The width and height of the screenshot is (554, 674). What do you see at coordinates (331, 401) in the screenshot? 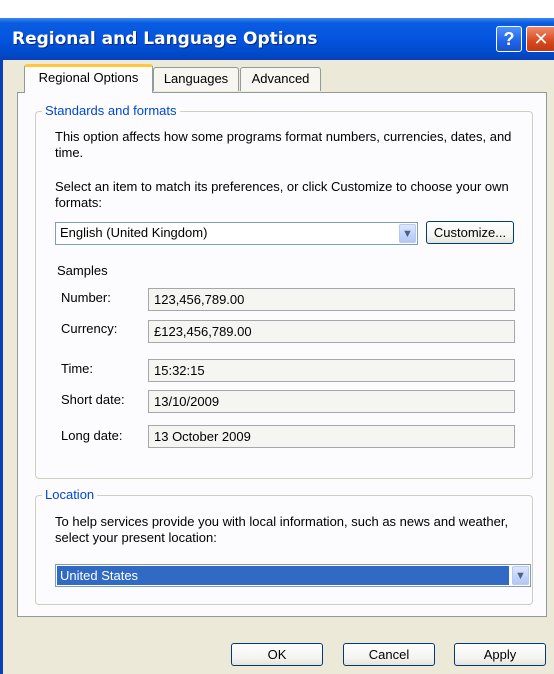
I see `sample-value-short-date: 13/10/2009` at bounding box center [331, 401].